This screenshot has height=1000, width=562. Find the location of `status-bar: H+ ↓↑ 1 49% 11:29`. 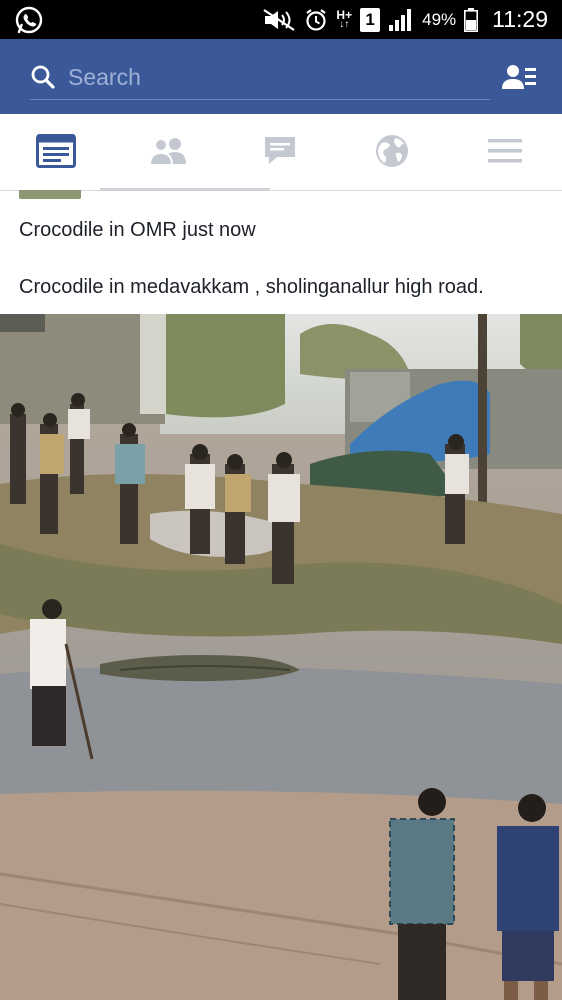

status-bar: H+ ↓↑ 1 49% 11:29 is located at coordinates (281, 19).